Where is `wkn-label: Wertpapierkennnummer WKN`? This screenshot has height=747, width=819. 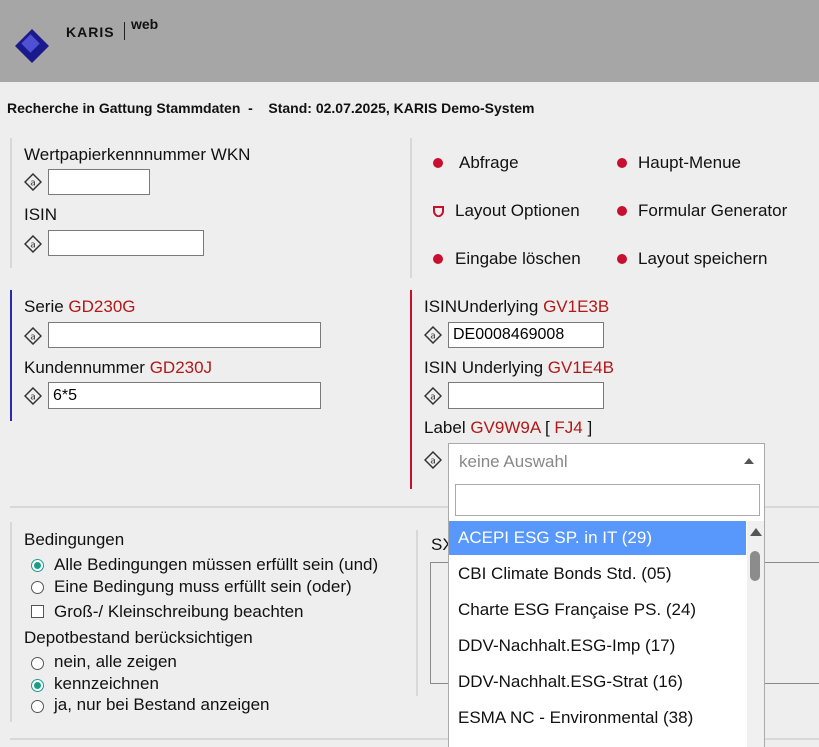 wkn-label: Wertpapierkennnummer WKN is located at coordinates (137, 154).